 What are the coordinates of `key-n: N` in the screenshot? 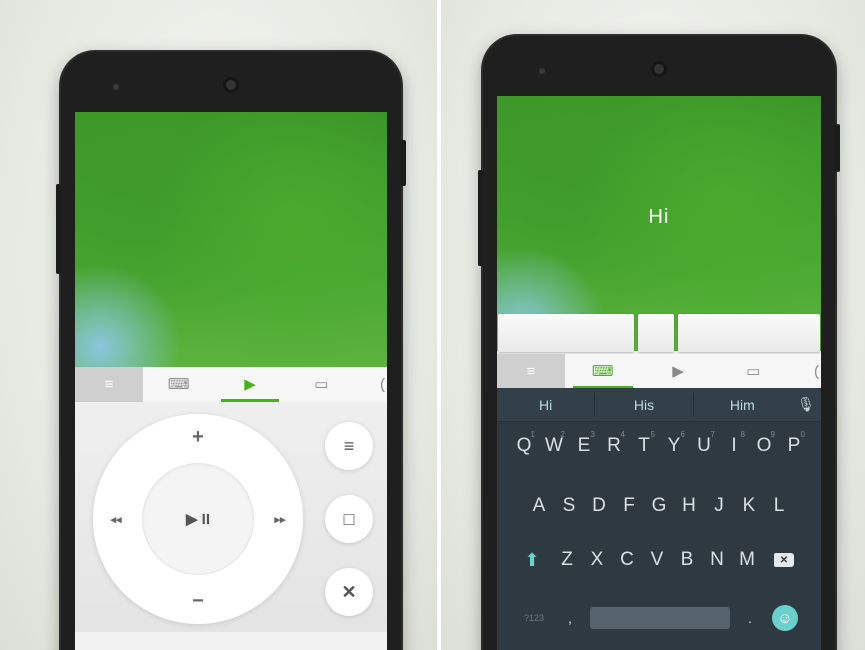 It's located at (717, 560).